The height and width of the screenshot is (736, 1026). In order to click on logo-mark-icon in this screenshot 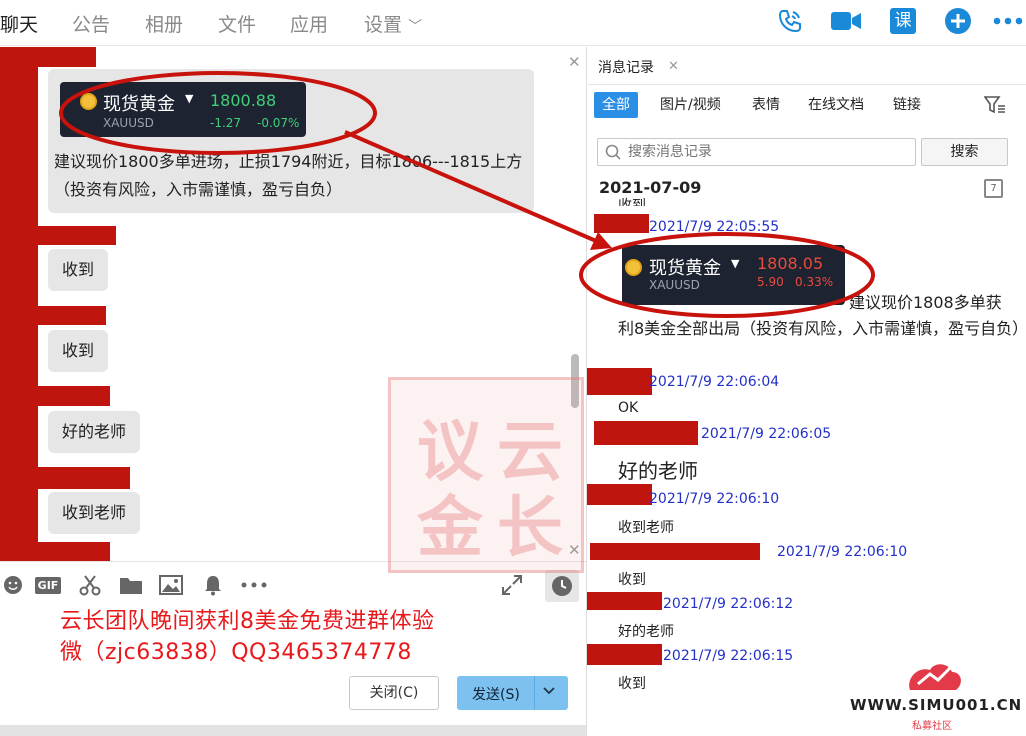, I will do `click(935, 676)`.